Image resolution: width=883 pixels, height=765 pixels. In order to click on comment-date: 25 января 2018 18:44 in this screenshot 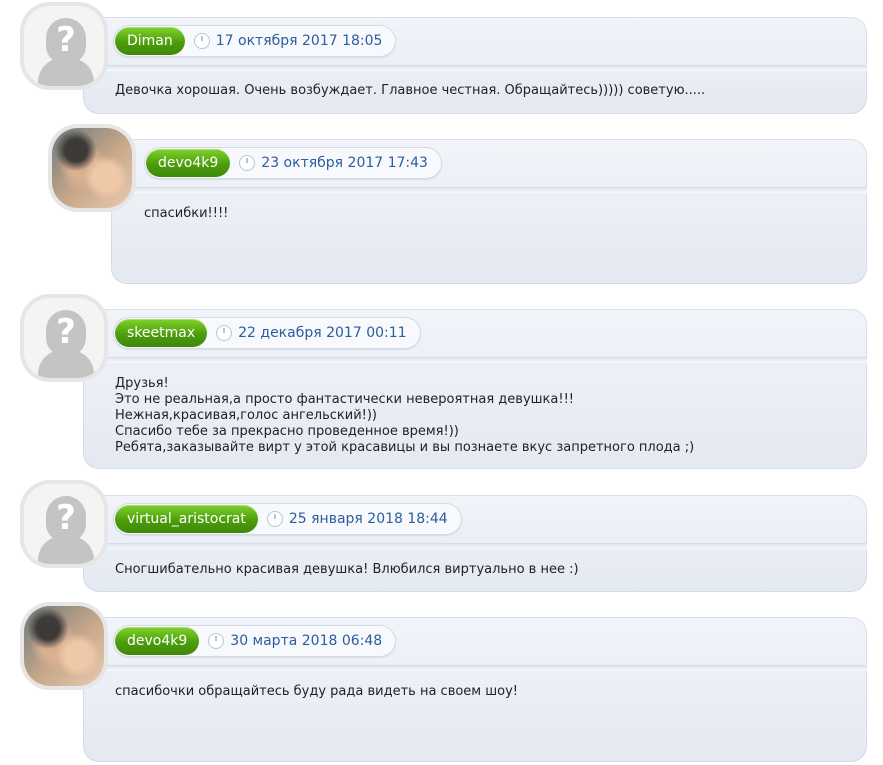, I will do `click(368, 519)`.